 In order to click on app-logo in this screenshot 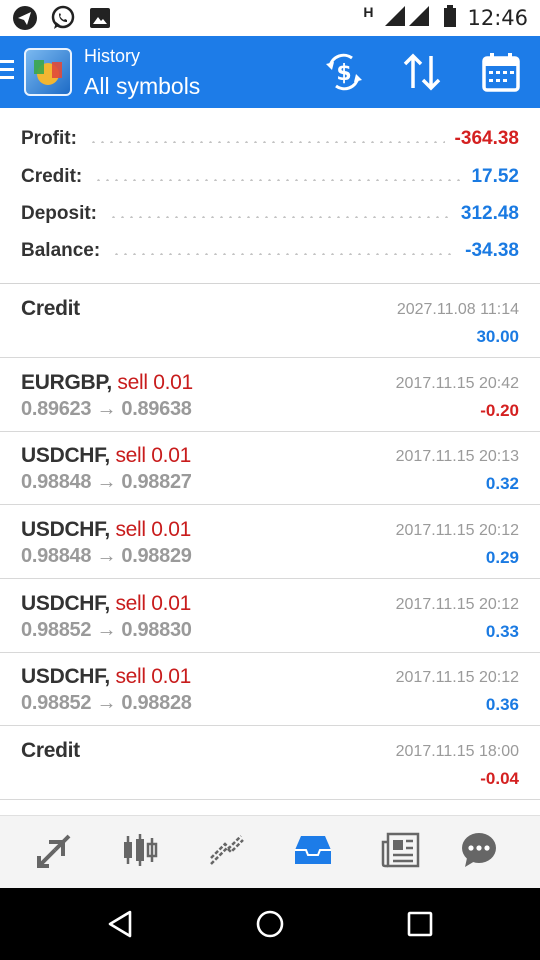, I will do `click(48, 72)`.